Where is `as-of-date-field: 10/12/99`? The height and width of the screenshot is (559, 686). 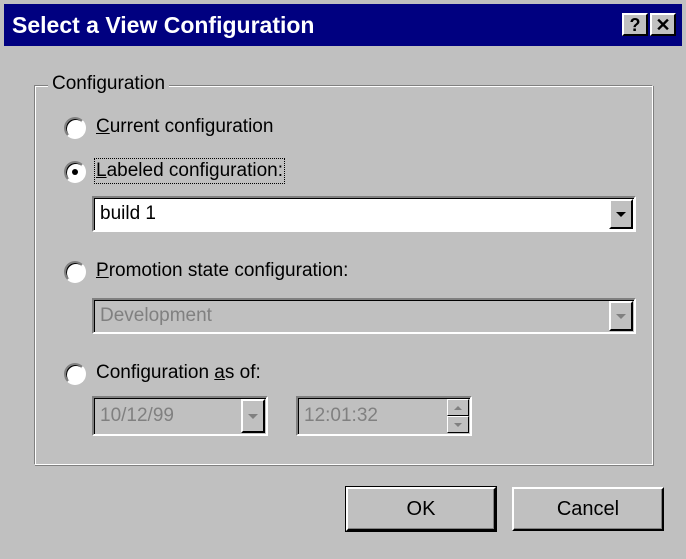
as-of-date-field: 10/12/99 is located at coordinates (180, 416).